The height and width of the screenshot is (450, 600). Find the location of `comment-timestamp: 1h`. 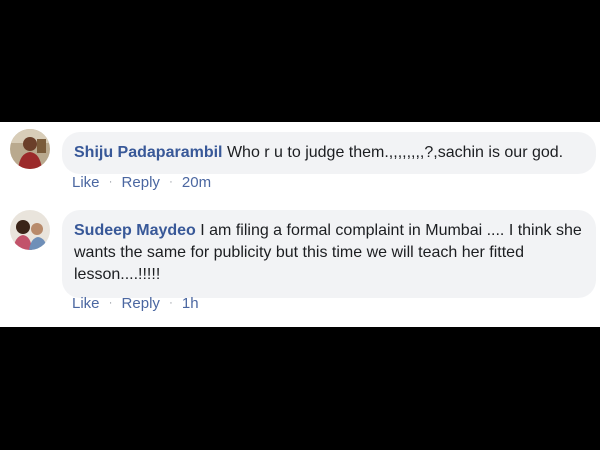

comment-timestamp: 1h is located at coordinates (190, 303).